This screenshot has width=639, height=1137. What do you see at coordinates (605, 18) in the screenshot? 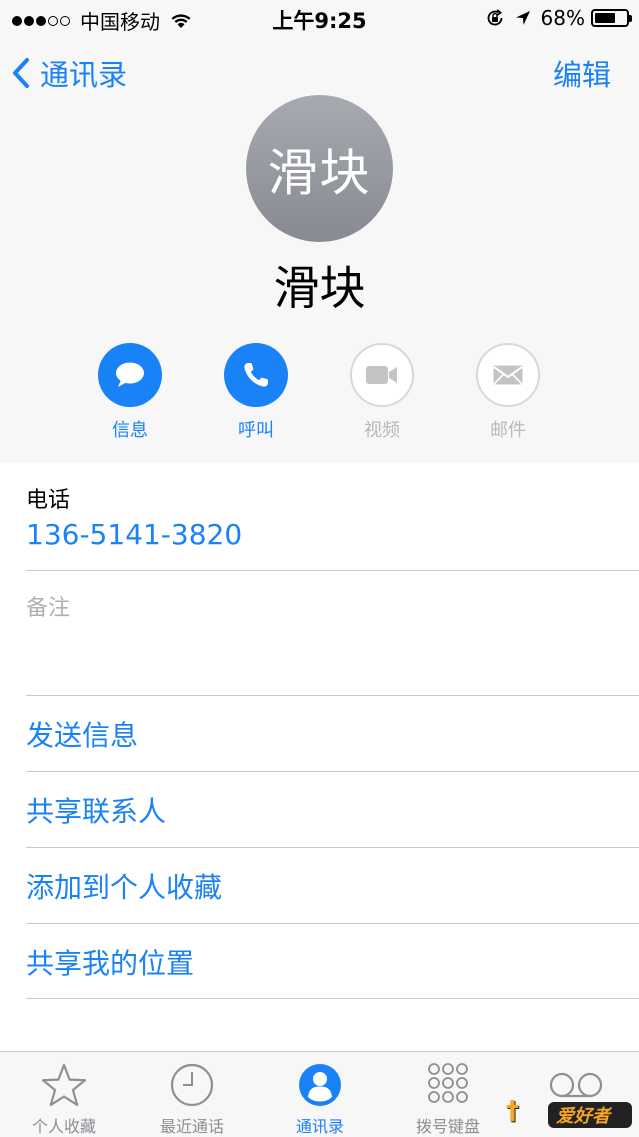
I see `battery-level` at bounding box center [605, 18].